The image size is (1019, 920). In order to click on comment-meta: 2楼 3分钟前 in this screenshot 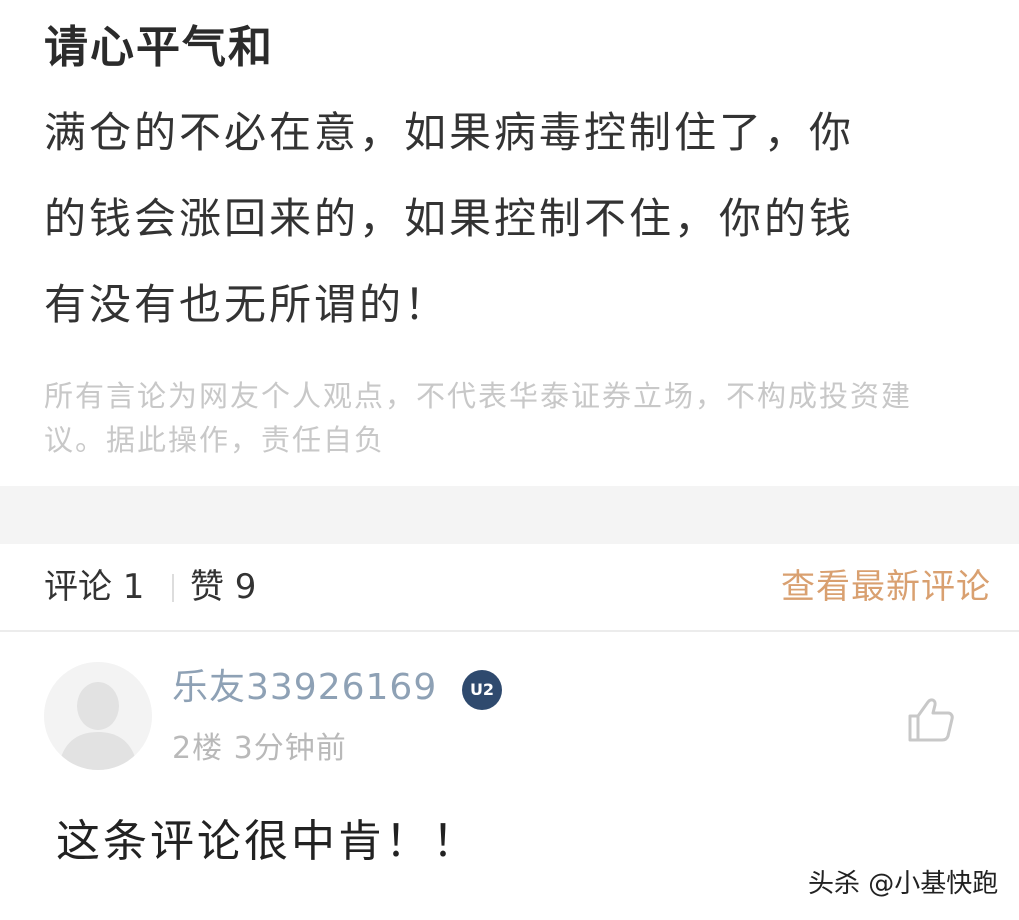, I will do `click(259, 748)`.